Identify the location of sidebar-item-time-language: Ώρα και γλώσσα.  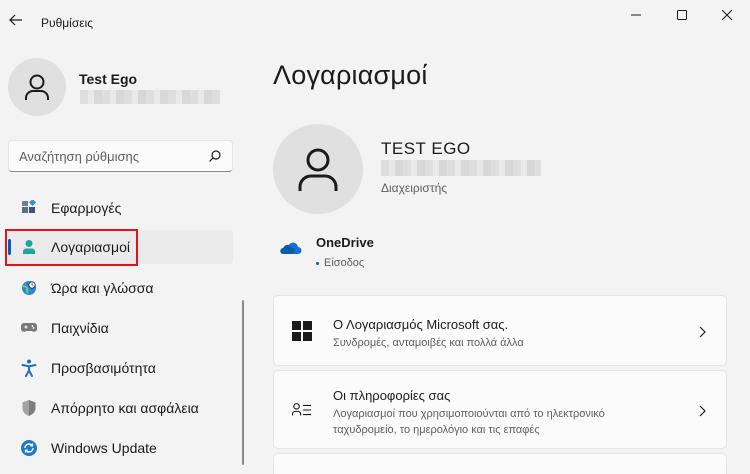
(120, 288).